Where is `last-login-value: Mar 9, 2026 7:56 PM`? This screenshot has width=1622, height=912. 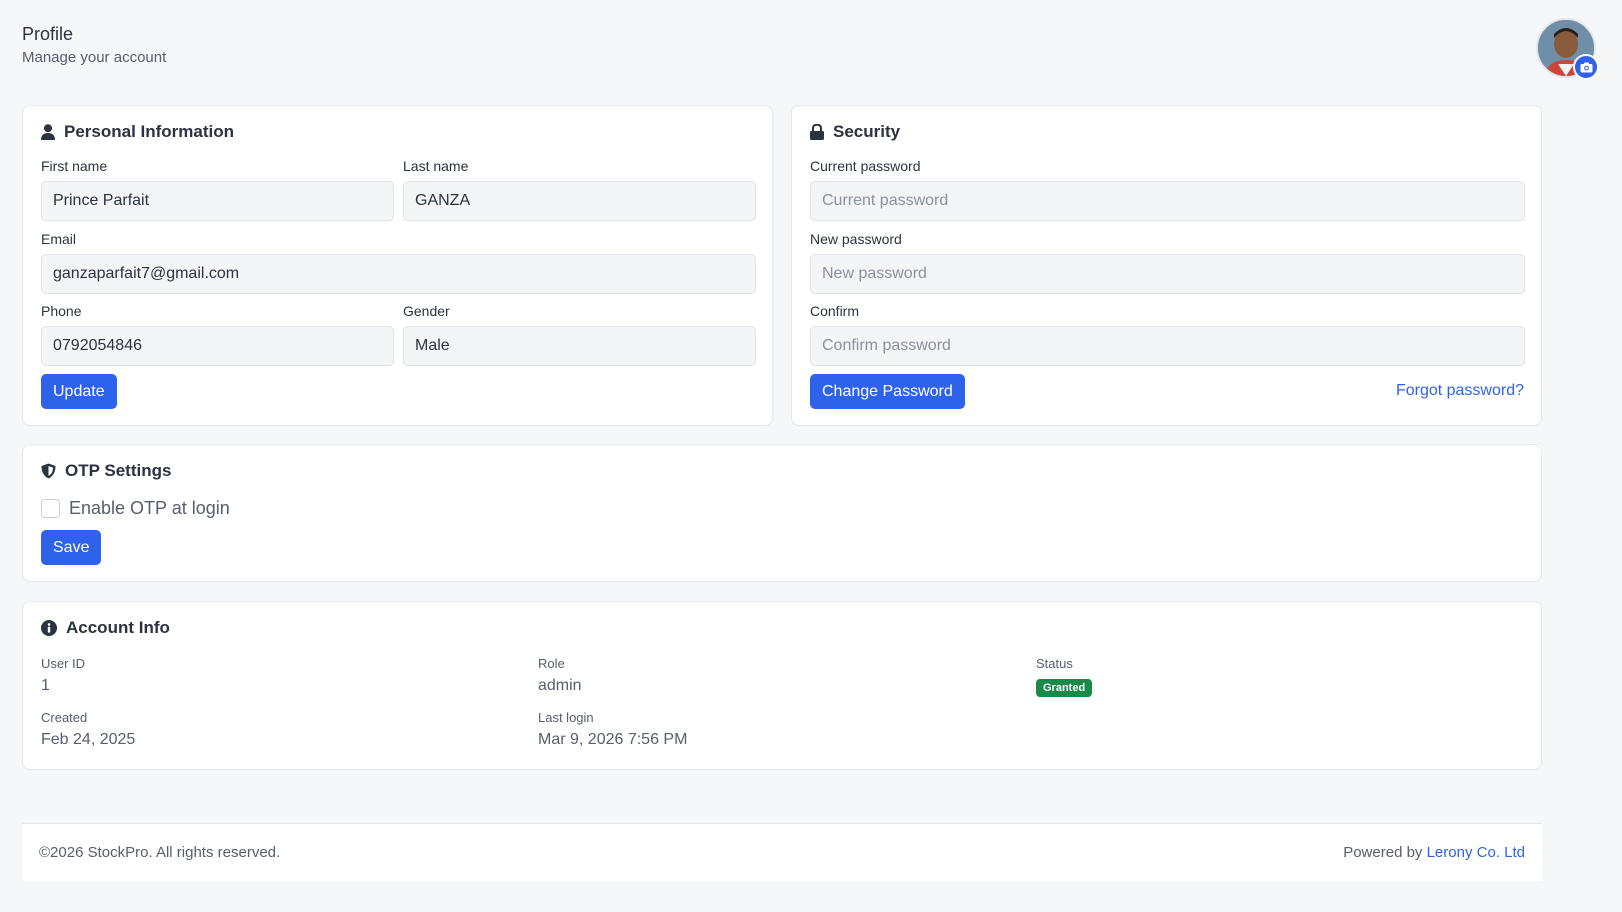
last-login-value: Mar 9, 2026 7:56 PM is located at coordinates (613, 739).